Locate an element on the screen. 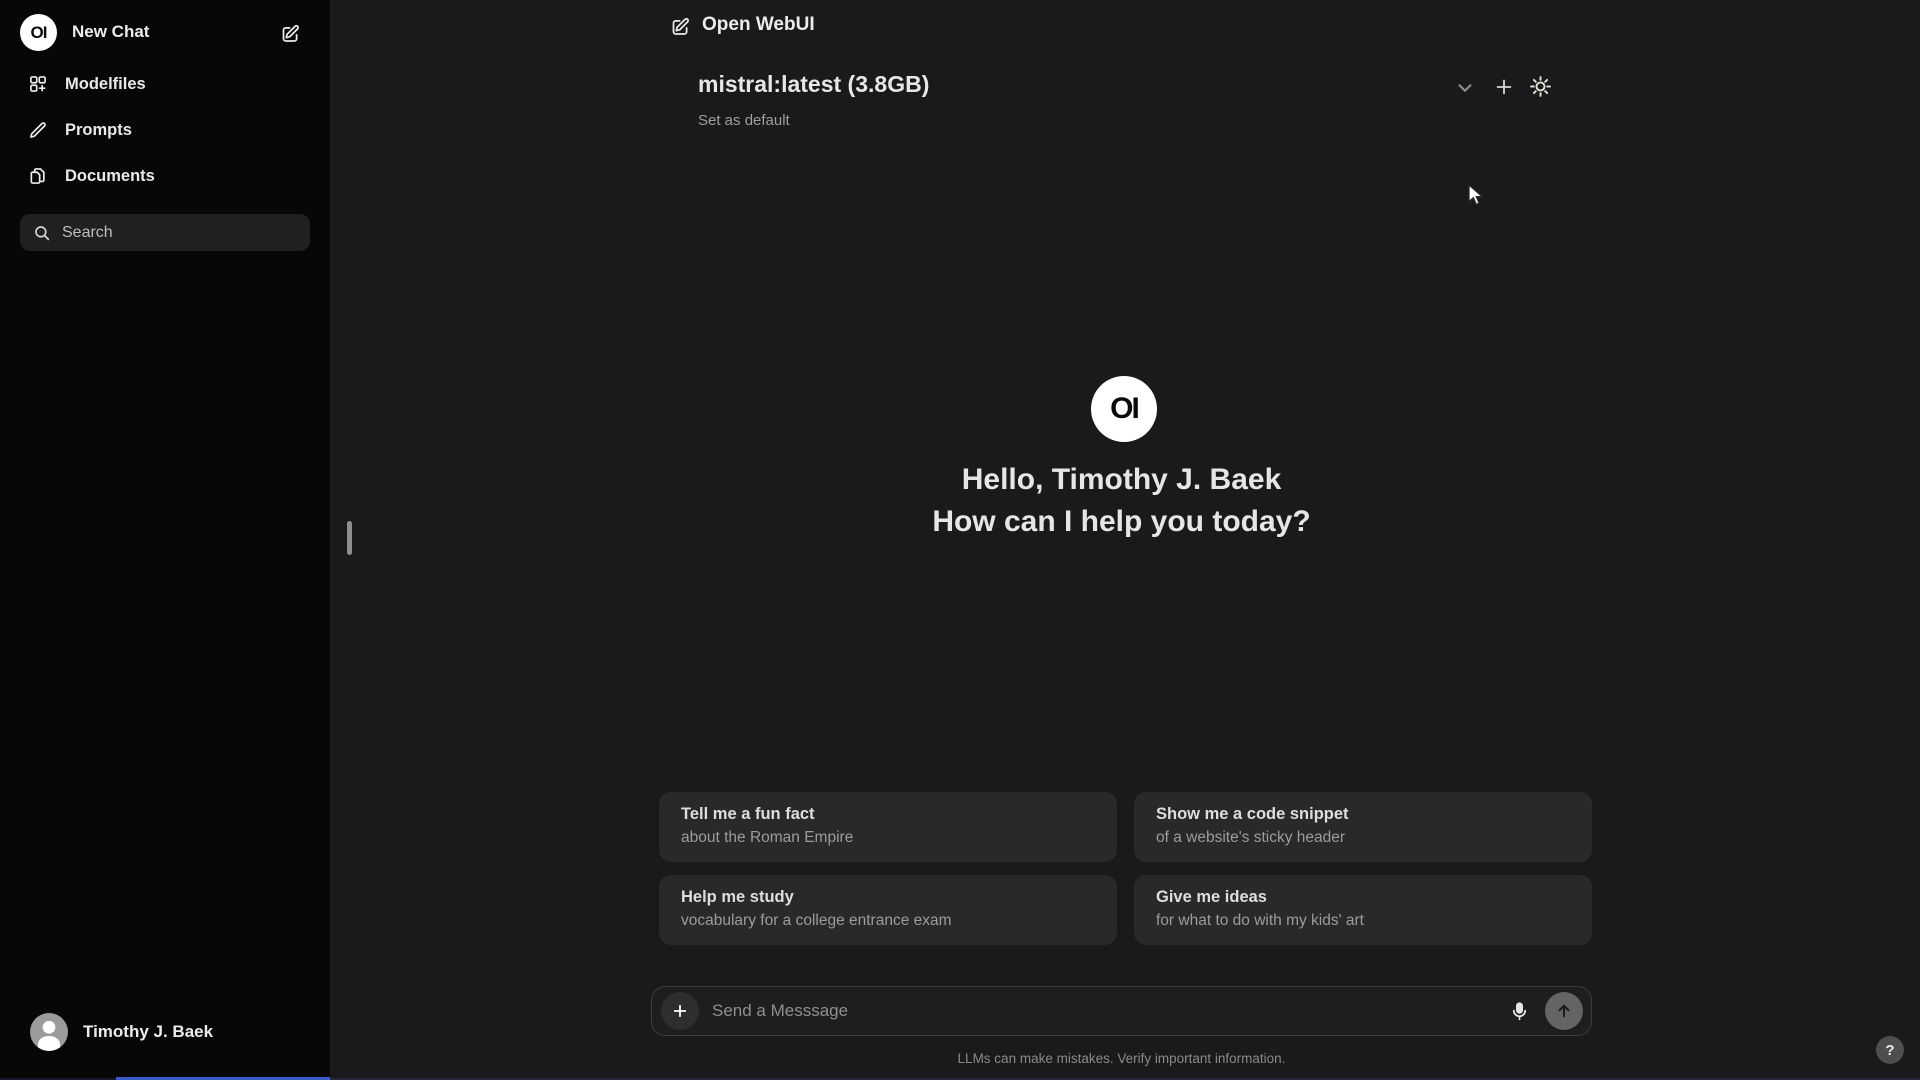 This screenshot has width=1920, height=1080. new-chat-button is located at coordinates (290, 33).